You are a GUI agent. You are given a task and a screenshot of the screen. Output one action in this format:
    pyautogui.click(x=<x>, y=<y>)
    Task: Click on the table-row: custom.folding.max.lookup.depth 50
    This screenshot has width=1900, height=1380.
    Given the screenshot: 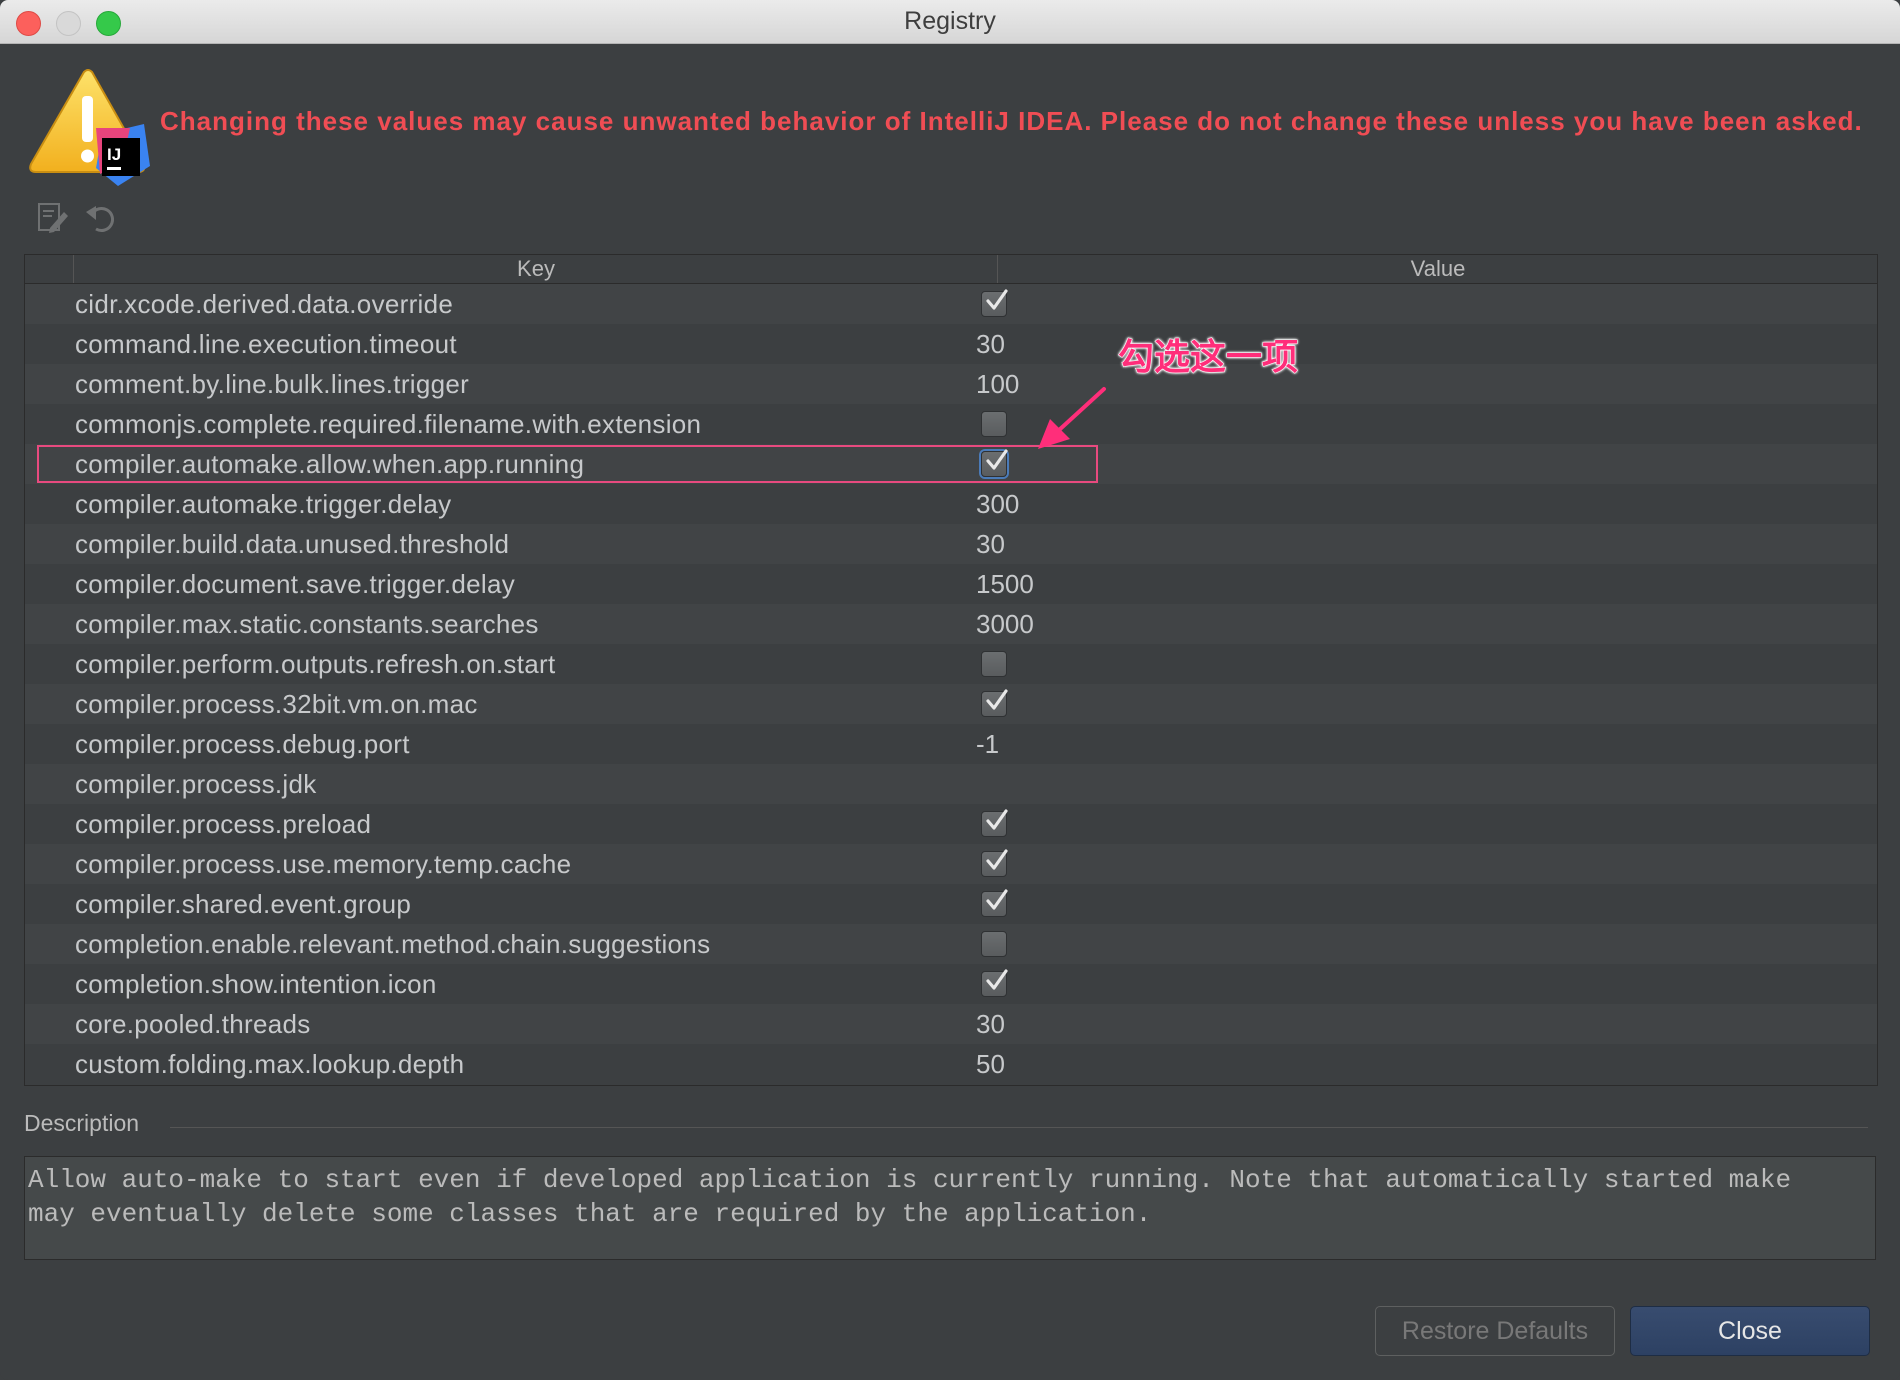 What is the action you would take?
    pyautogui.click(x=951, y=1064)
    